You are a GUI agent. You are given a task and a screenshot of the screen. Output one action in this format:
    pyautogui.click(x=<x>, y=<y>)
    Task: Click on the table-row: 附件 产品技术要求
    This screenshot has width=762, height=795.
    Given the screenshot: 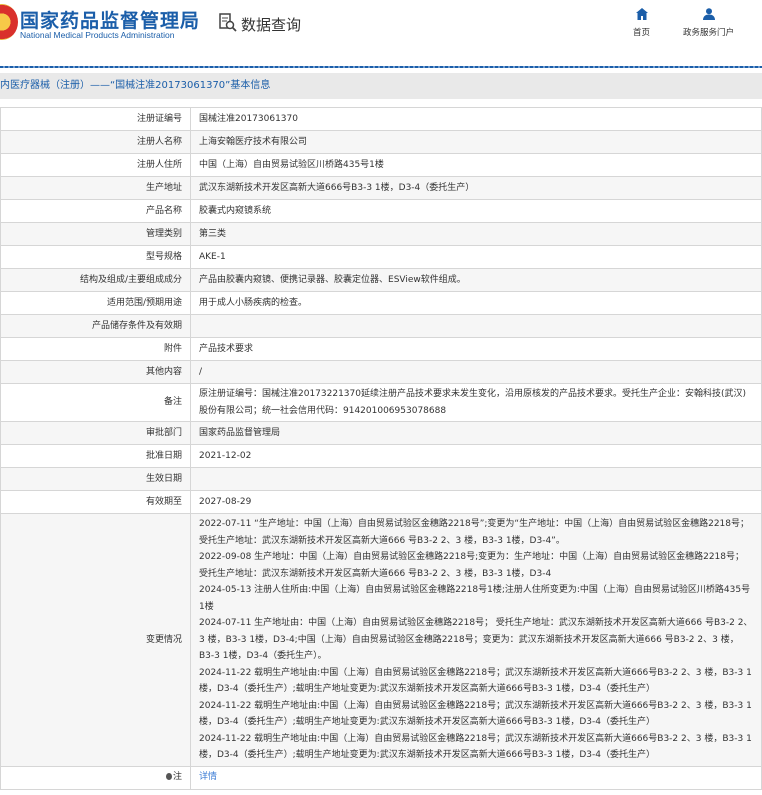 What is the action you would take?
    pyautogui.click(x=381, y=349)
    